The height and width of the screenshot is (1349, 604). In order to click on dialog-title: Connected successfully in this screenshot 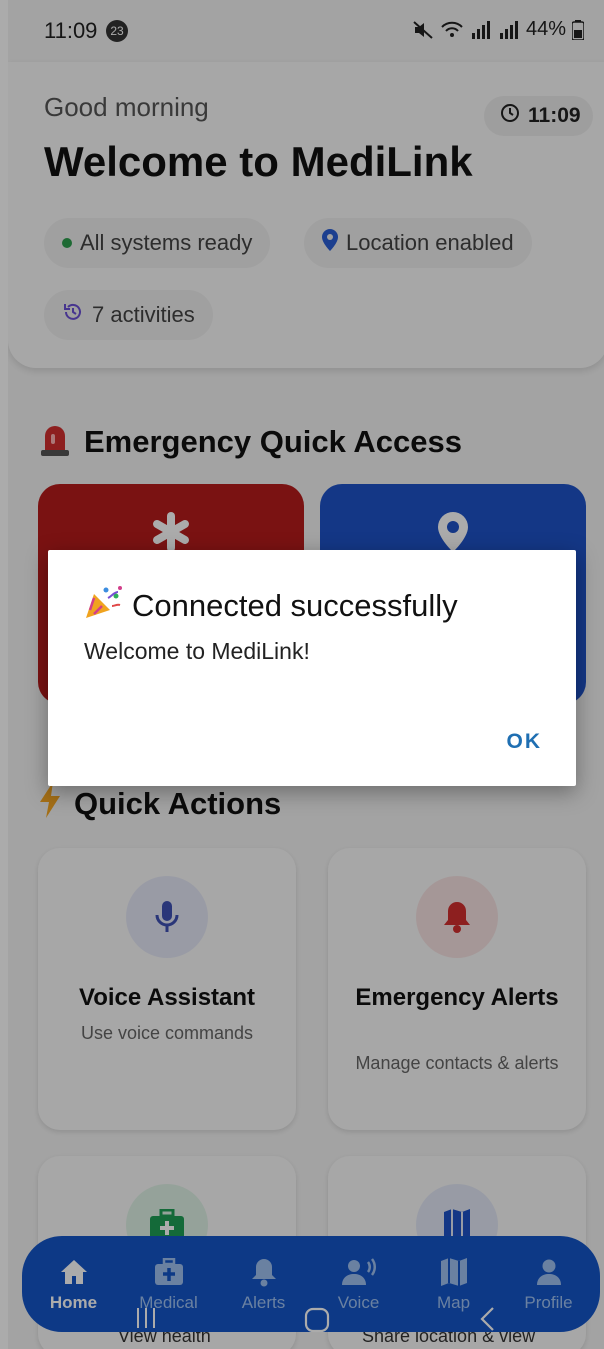, I will do `click(271, 606)`.